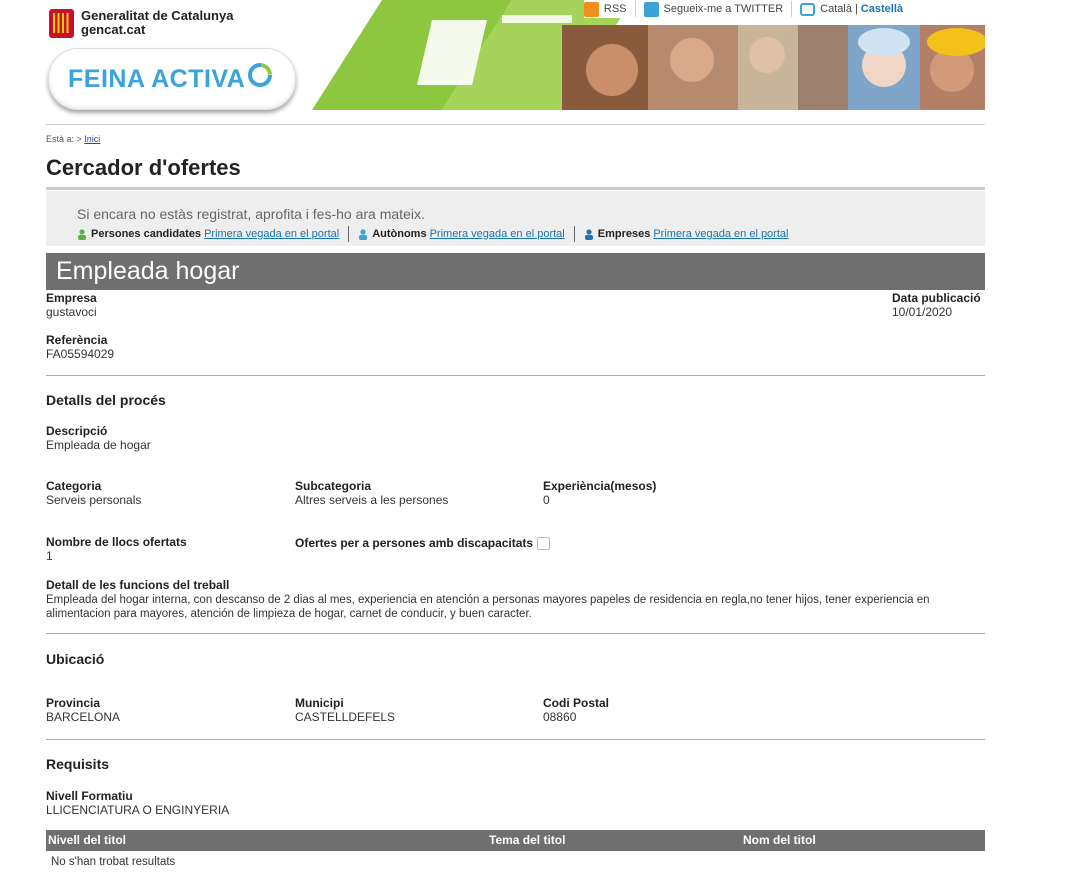  I want to click on llocs-label: Nombre de llocs ofertats, so click(116, 542).